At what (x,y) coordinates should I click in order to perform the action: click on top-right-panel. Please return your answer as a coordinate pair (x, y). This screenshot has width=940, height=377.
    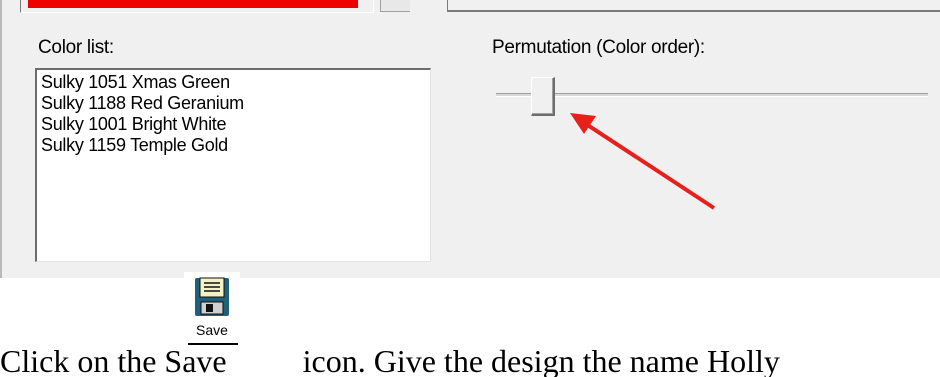
    Looking at the image, I should click on (693, 6).